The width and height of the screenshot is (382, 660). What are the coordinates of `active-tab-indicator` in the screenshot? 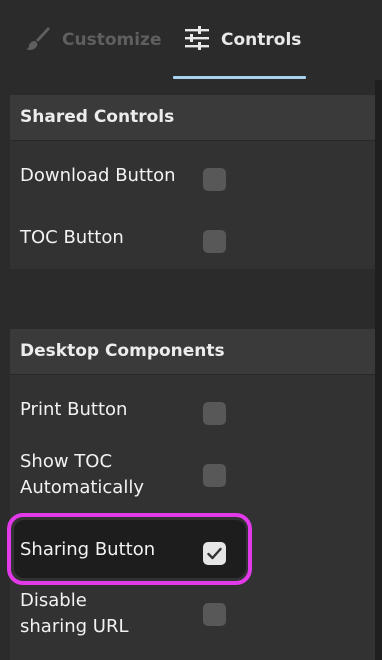 It's located at (239, 77).